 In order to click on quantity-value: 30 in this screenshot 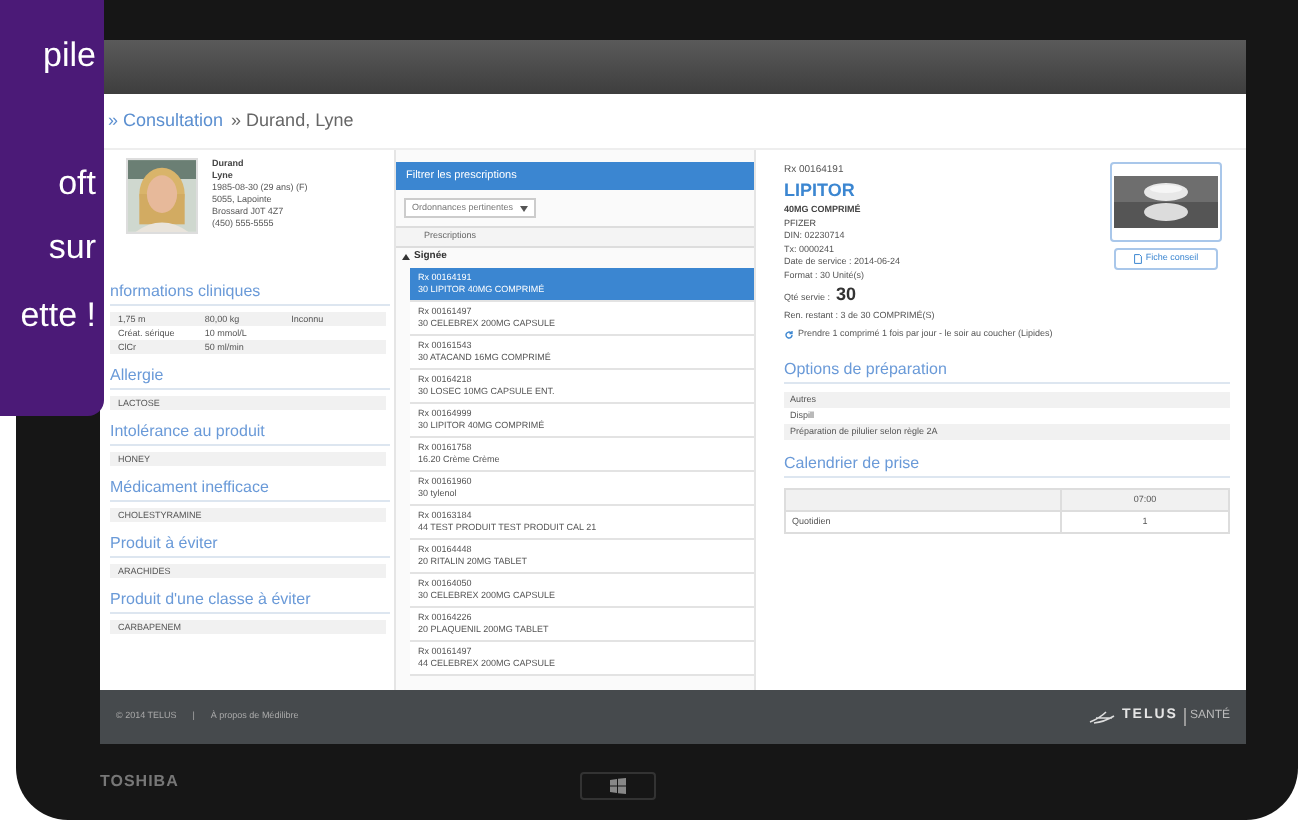, I will do `click(846, 295)`.